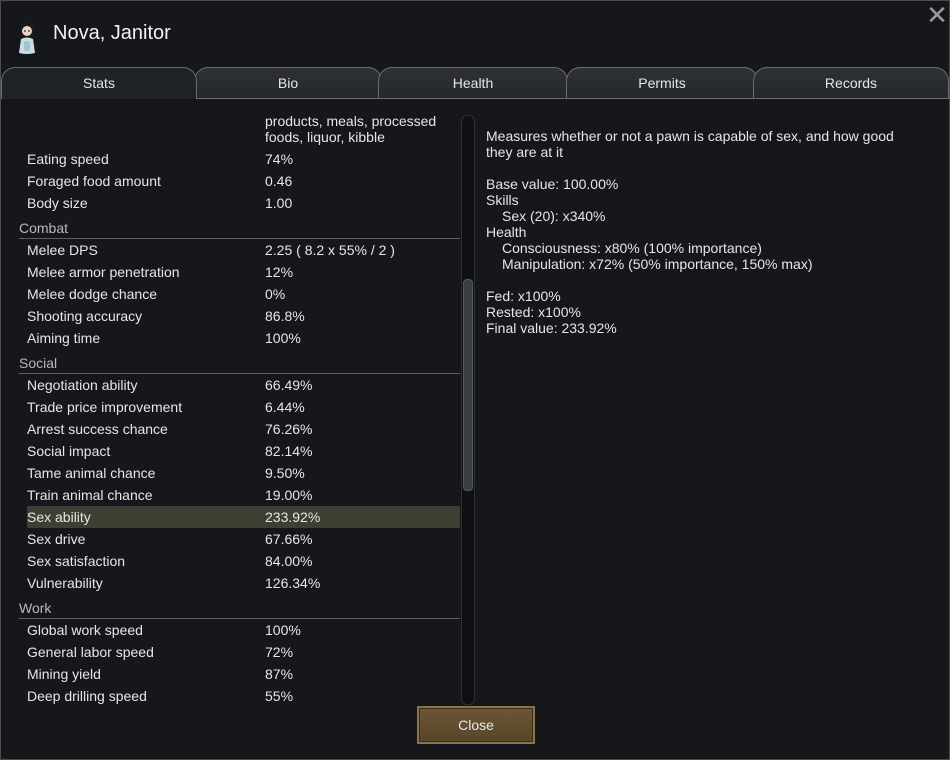 This screenshot has width=950, height=760. Describe the element at coordinates (64, 338) in the screenshot. I see `stat-label: Aiming time` at that location.